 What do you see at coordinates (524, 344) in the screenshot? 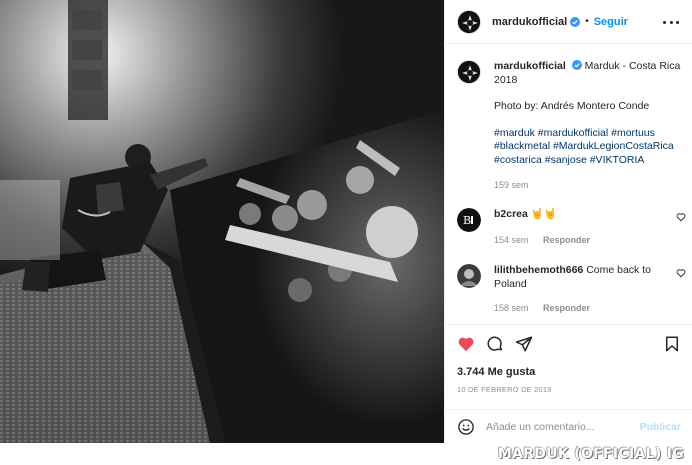
I see `share-icon` at bounding box center [524, 344].